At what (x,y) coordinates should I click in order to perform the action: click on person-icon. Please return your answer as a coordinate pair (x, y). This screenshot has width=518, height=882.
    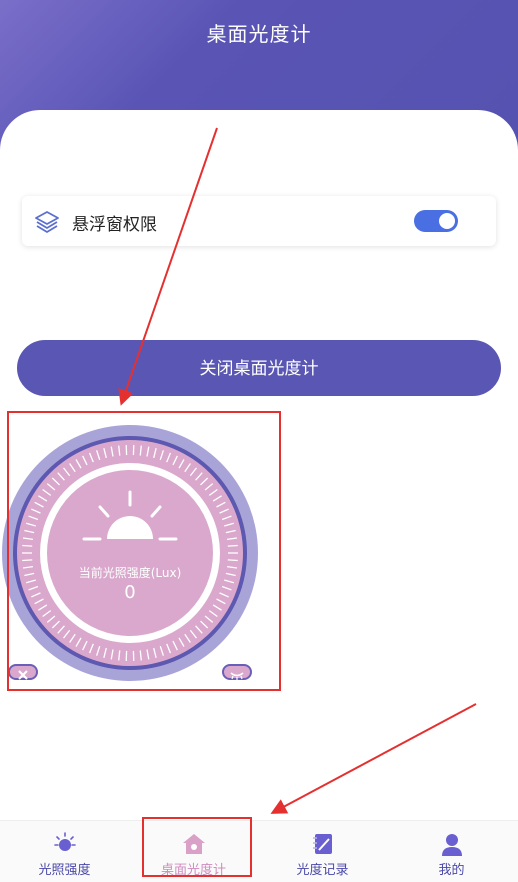
    Looking at the image, I should click on (452, 844).